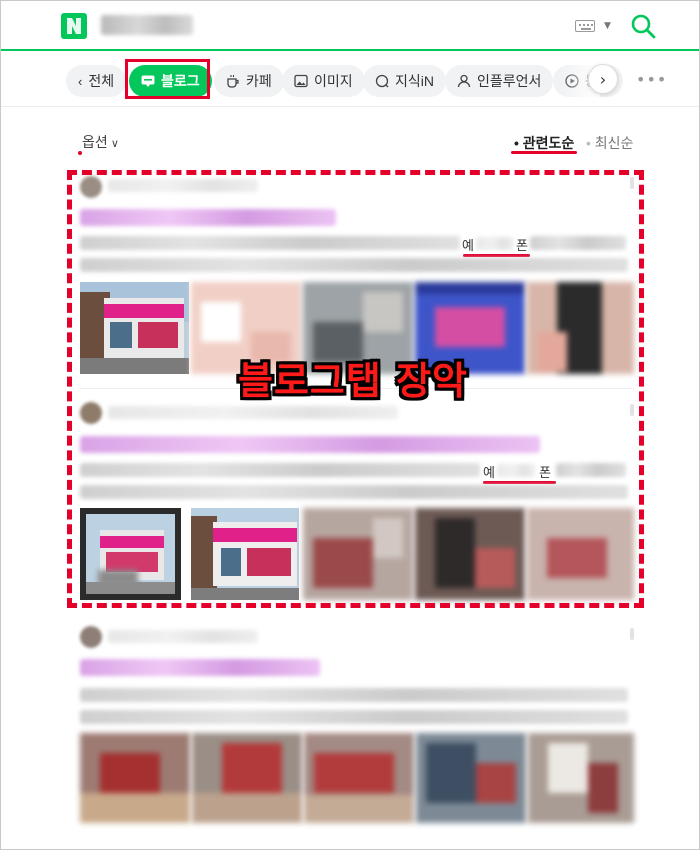  What do you see at coordinates (80, 81) in the screenshot?
I see `chevron-left-icon: ‹` at bounding box center [80, 81].